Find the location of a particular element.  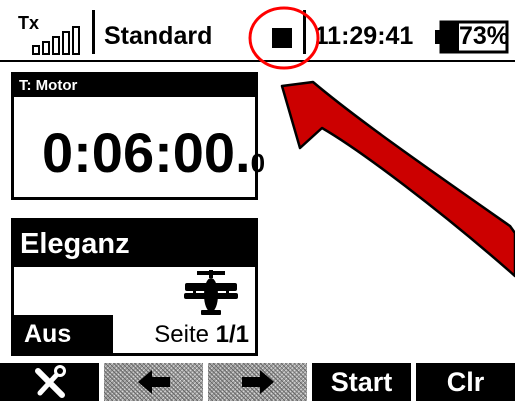

timer-decimal: 0 is located at coordinates (258, 163).